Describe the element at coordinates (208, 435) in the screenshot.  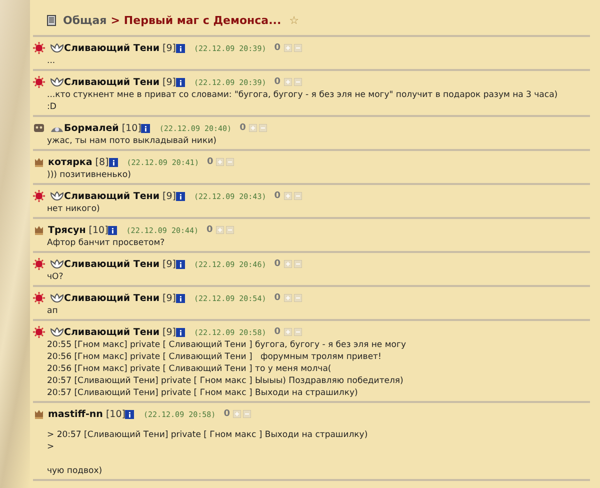
I see `quote-line: > 20:57 [Сливающий Тени] private [ Гном макс ] Выходи на страшилку)` at that location.